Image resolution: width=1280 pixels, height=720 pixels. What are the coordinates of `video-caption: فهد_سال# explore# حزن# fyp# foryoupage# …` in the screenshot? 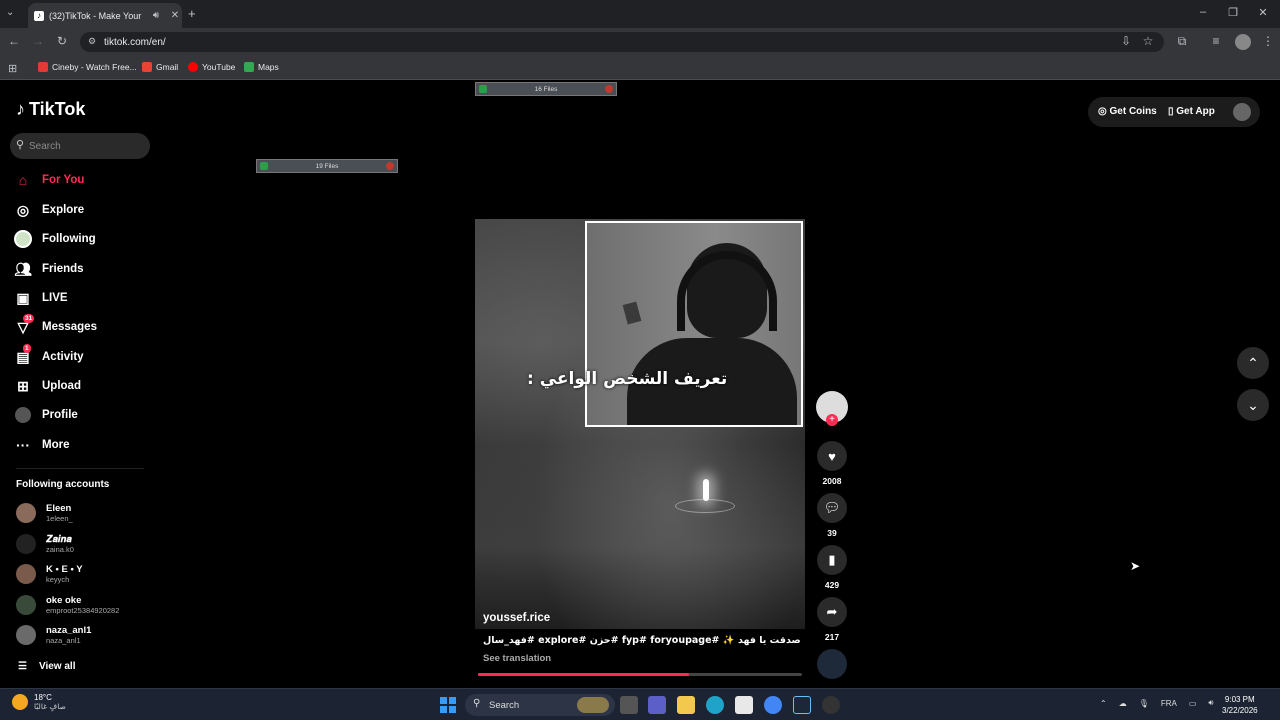 It's located at (642, 640).